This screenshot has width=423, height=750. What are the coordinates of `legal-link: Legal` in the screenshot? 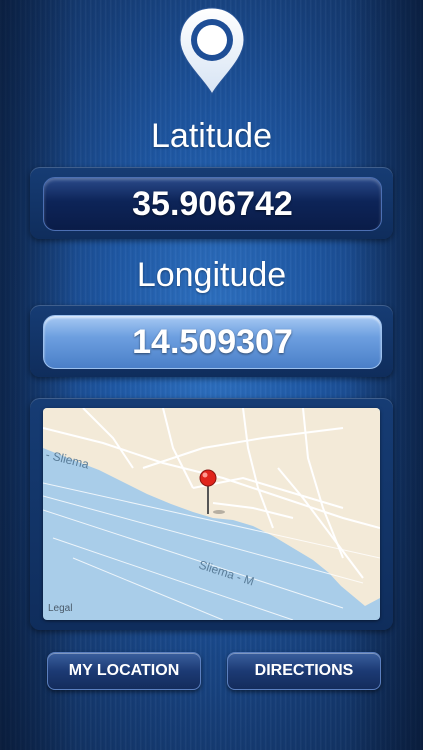 It's located at (60, 608).